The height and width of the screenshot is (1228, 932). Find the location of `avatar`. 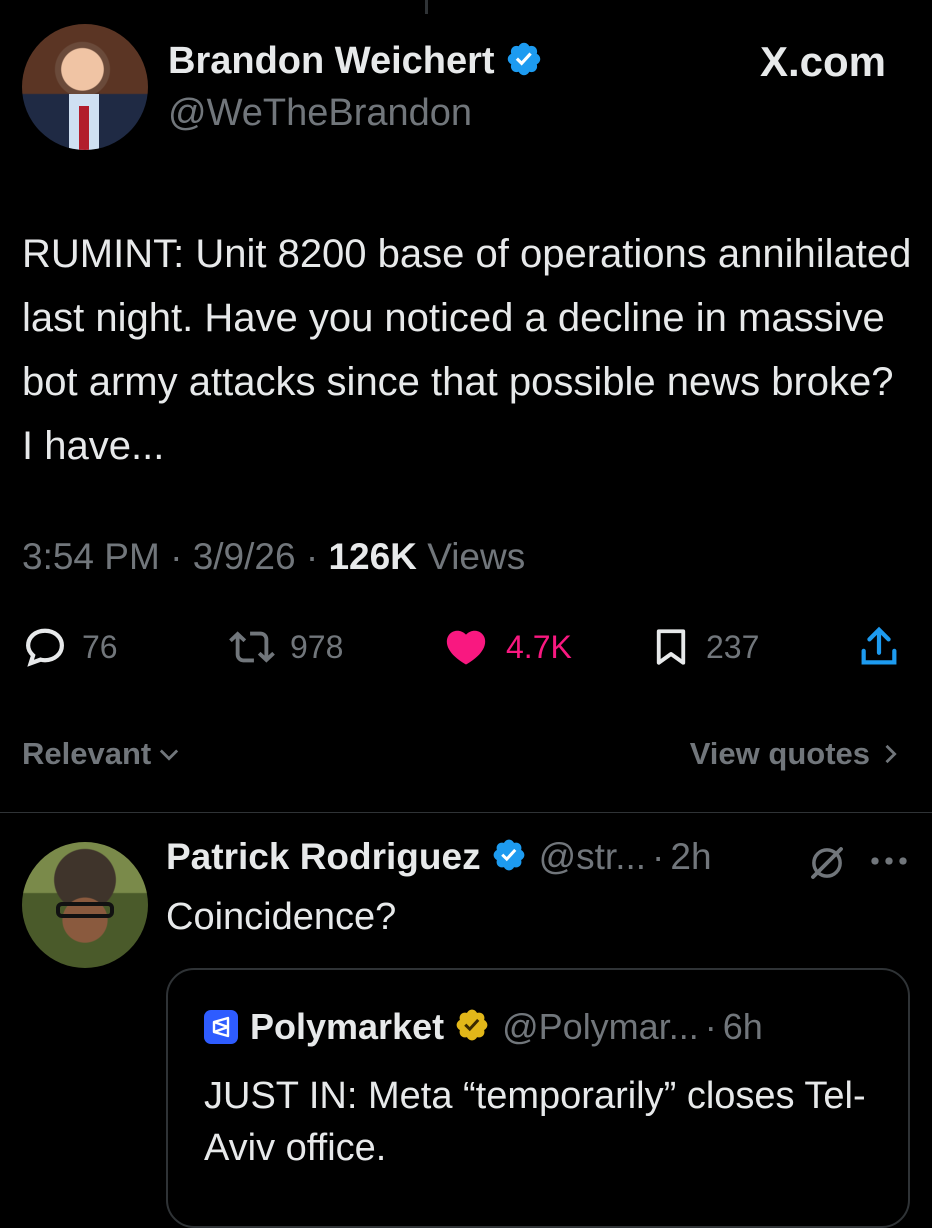

avatar is located at coordinates (85, 87).